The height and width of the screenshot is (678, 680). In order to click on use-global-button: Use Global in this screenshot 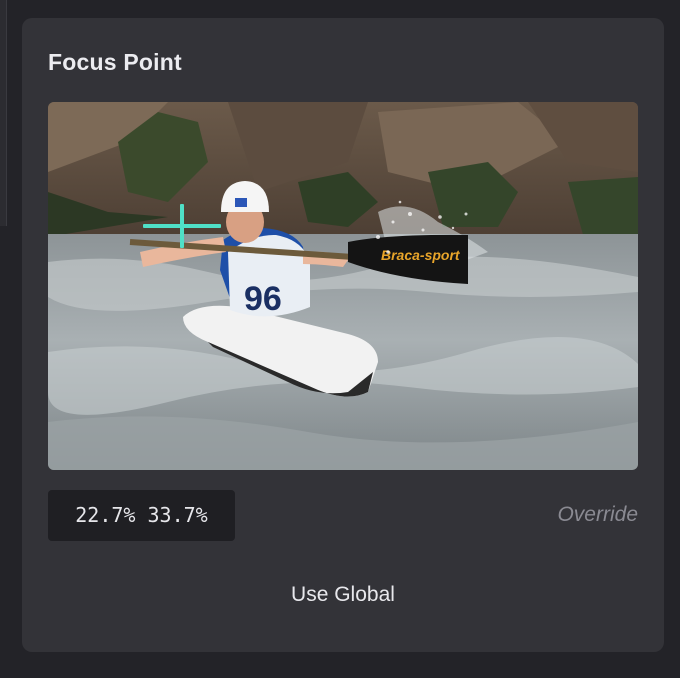, I will do `click(343, 595)`.